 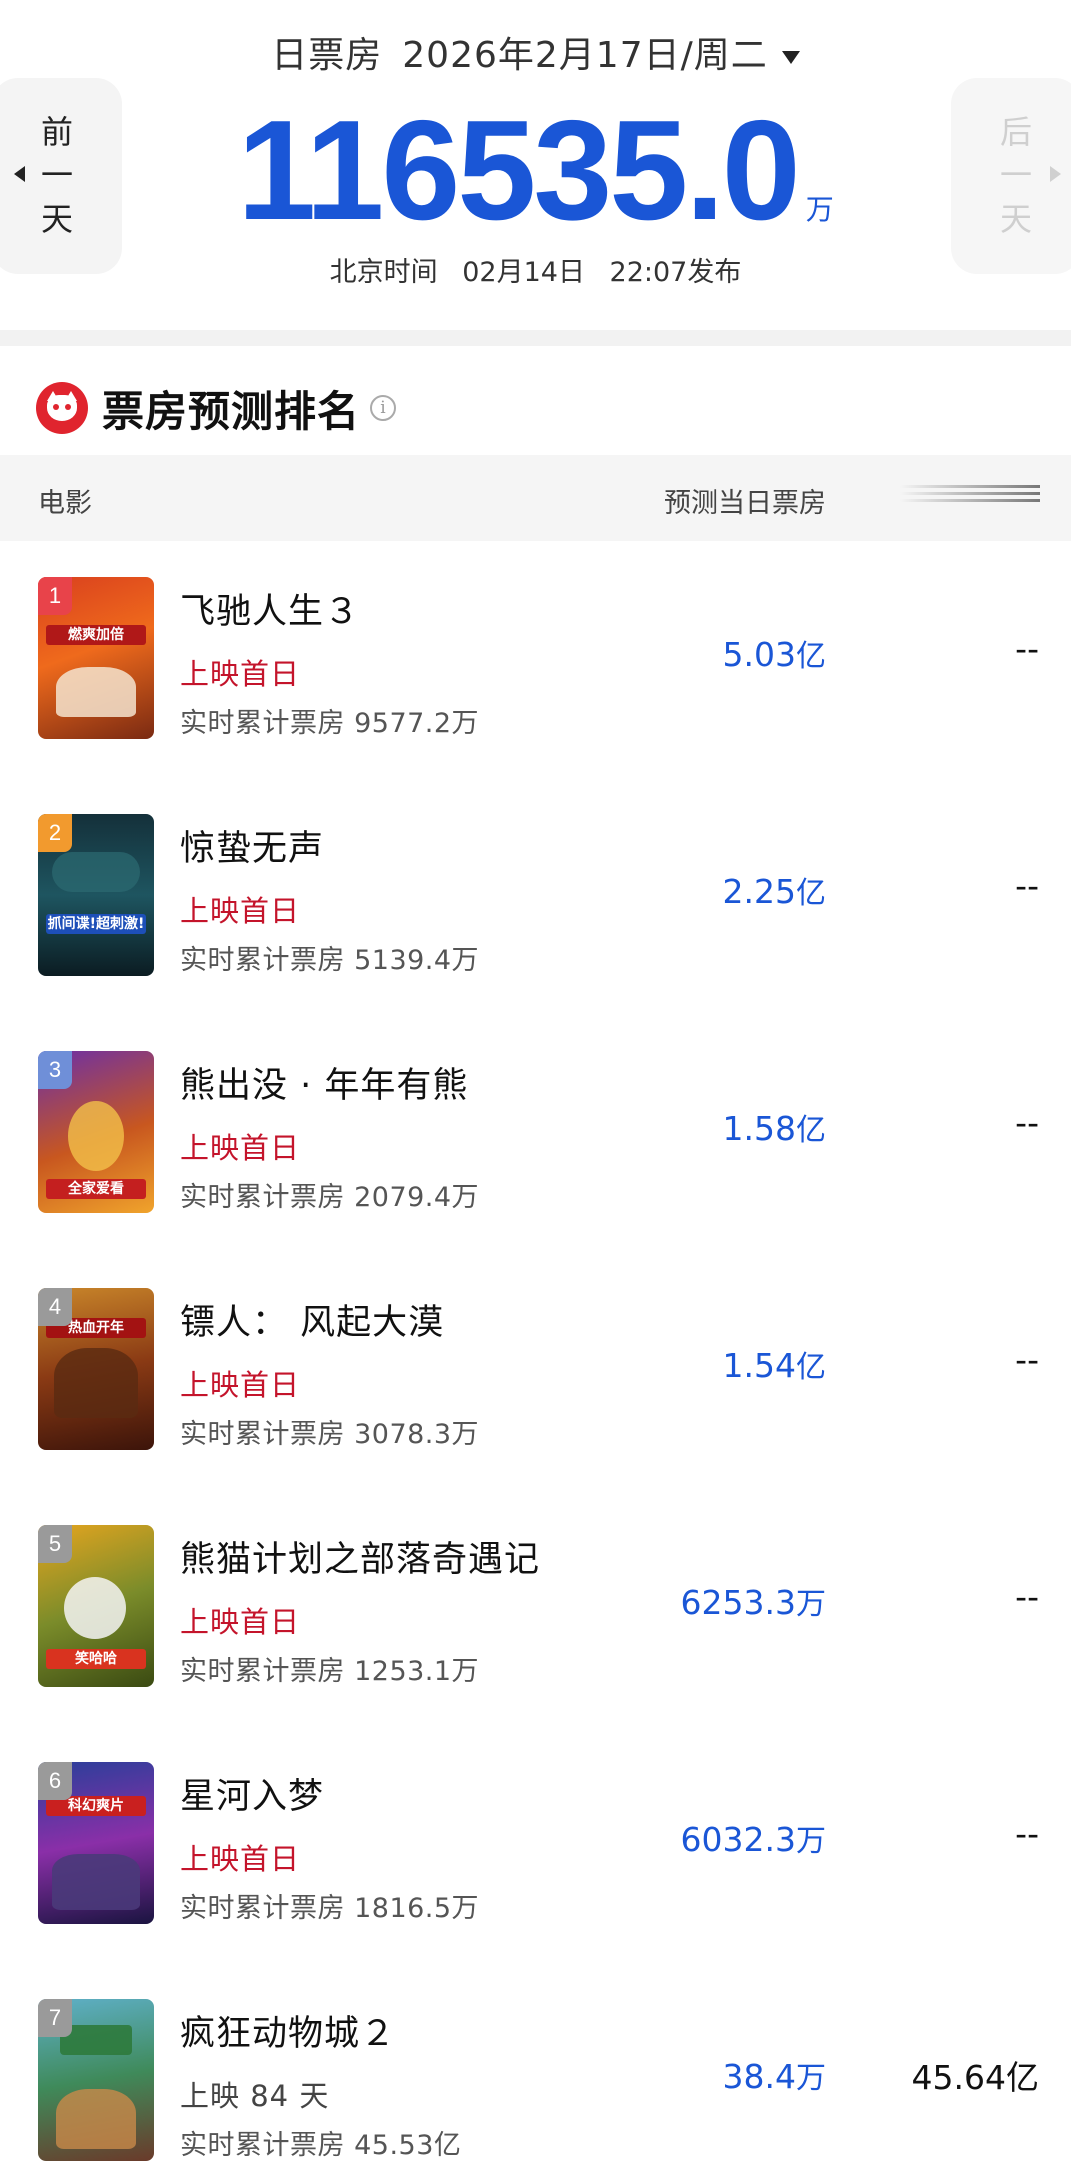 I want to click on next-day-button: 后 一 天, so click(x=1011, y=176).